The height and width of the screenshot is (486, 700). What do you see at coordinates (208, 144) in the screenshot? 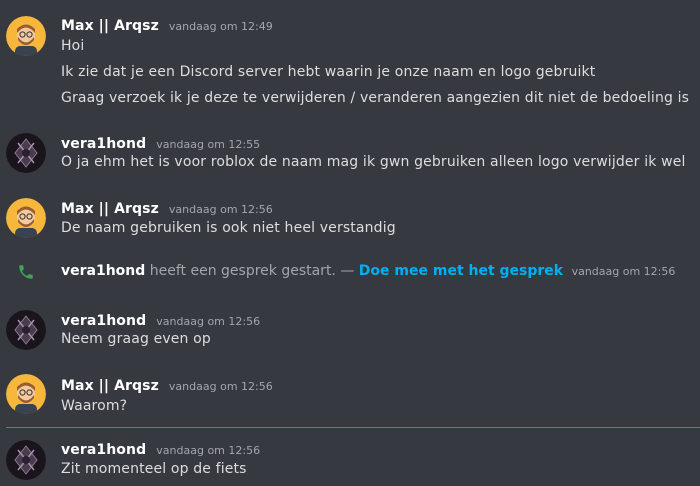
I see `message-timestamp: vandaag om 12:55` at bounding box center [208, 144].